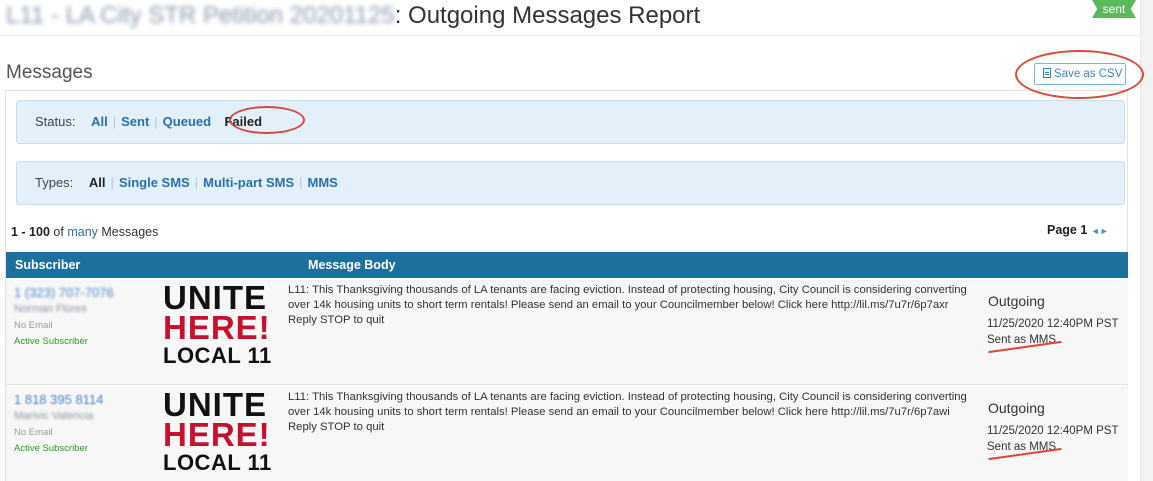 This screenshot has width=1153, height=481. What do you see at coordinates (243, 121) in the screenshot?
I see `status-option-failed: Failed` at bounding box center [243, 121].